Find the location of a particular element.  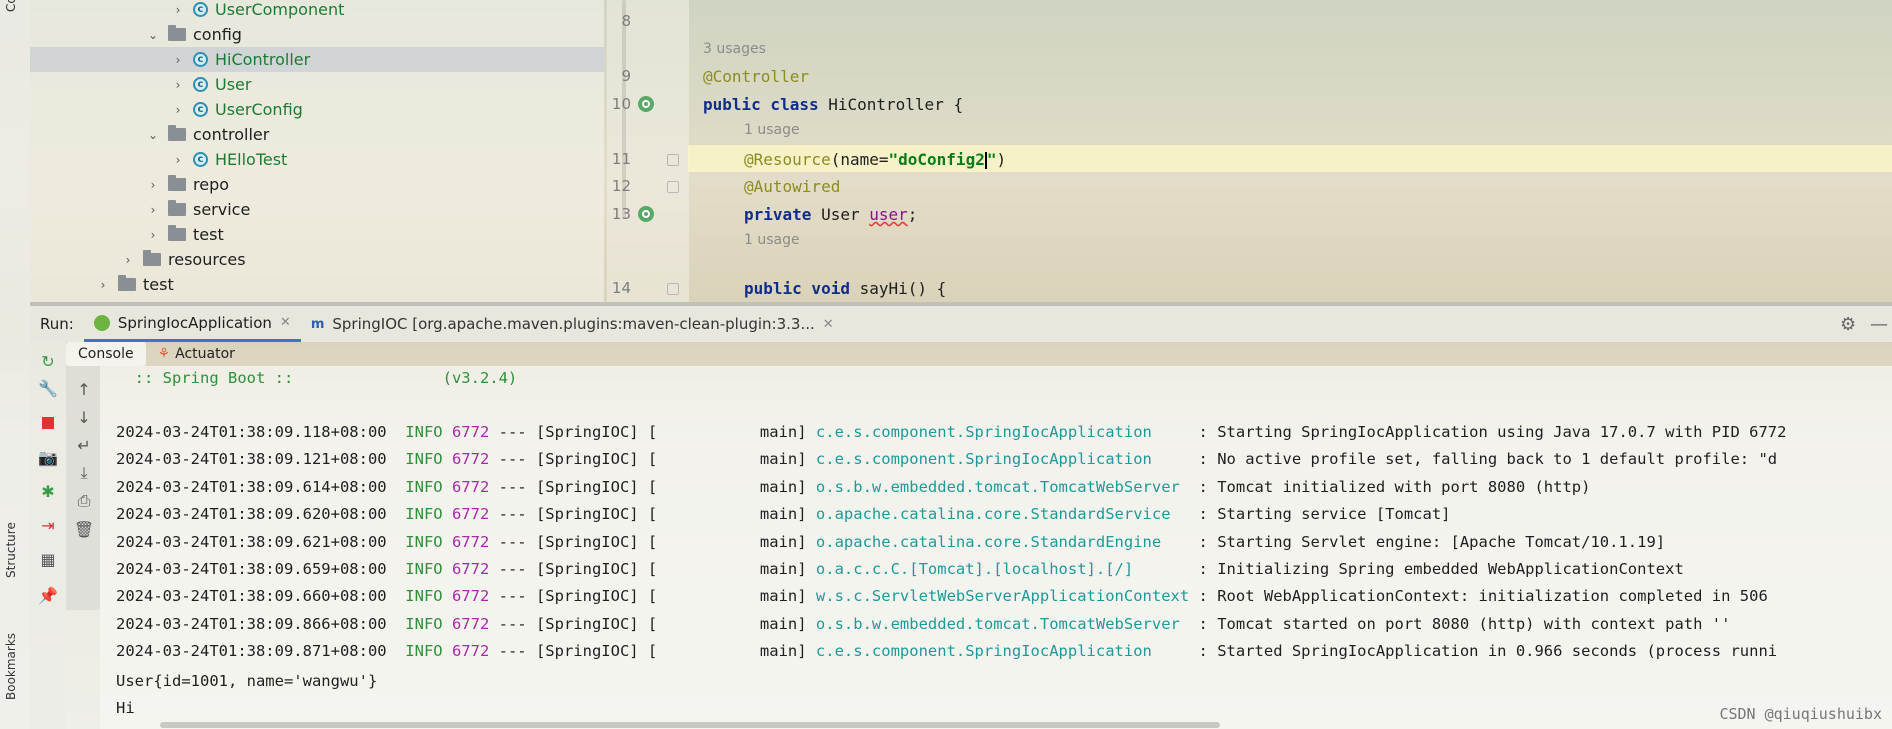

stop-icon is located at coordinates (48, 423).